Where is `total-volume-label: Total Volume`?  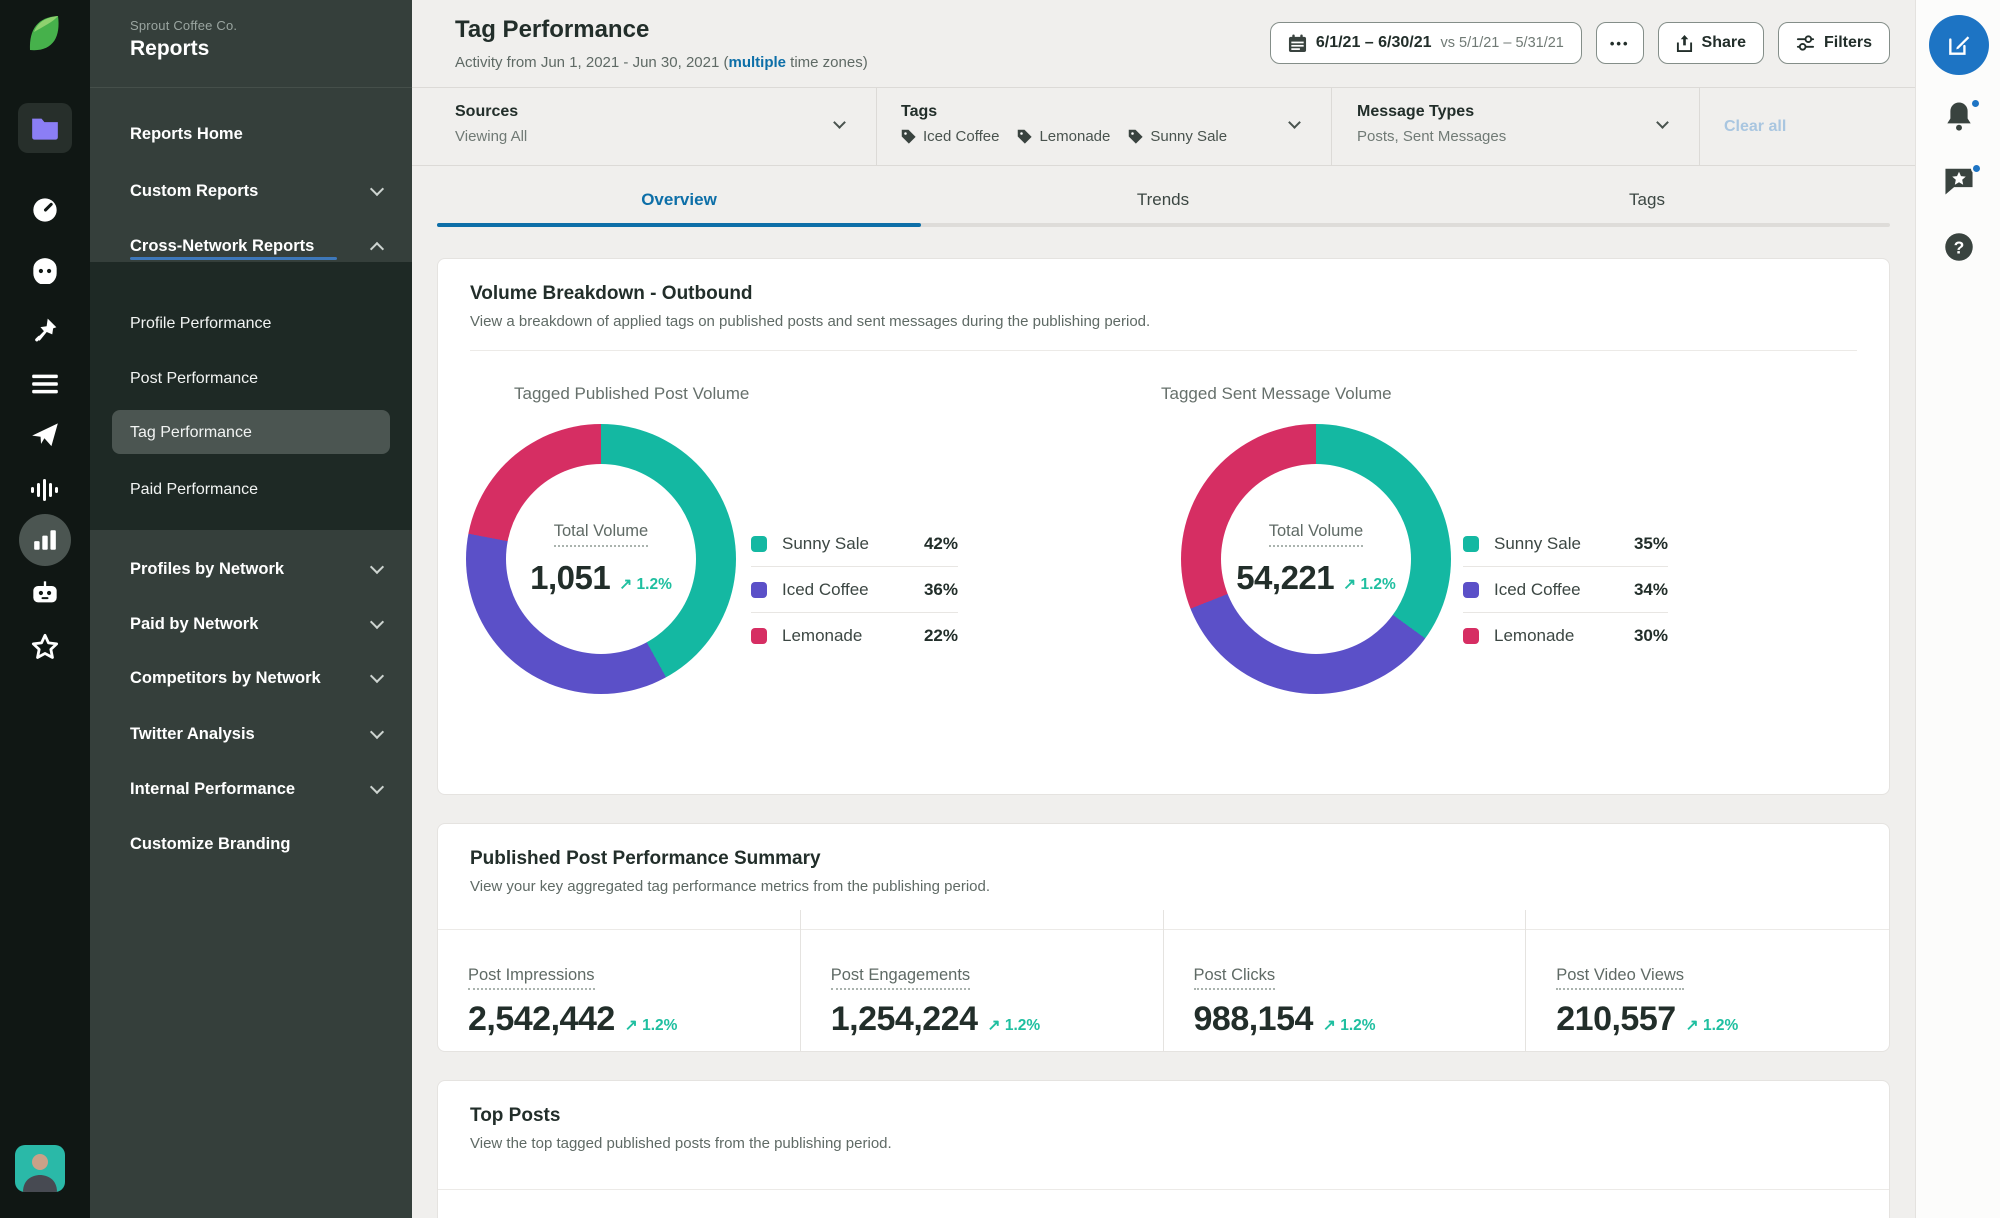 total-volume-label: Total Volume is located at coordinates (601, 534).